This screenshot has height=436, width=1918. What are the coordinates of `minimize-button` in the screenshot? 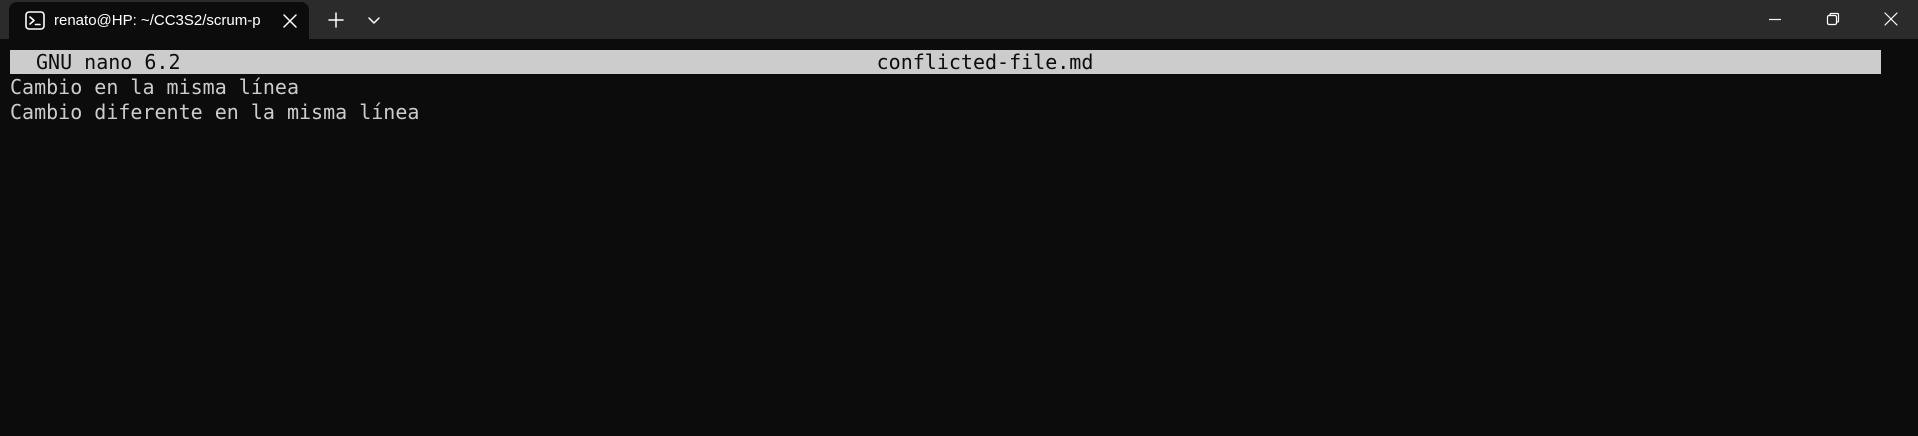 It's located at (1775, 19).